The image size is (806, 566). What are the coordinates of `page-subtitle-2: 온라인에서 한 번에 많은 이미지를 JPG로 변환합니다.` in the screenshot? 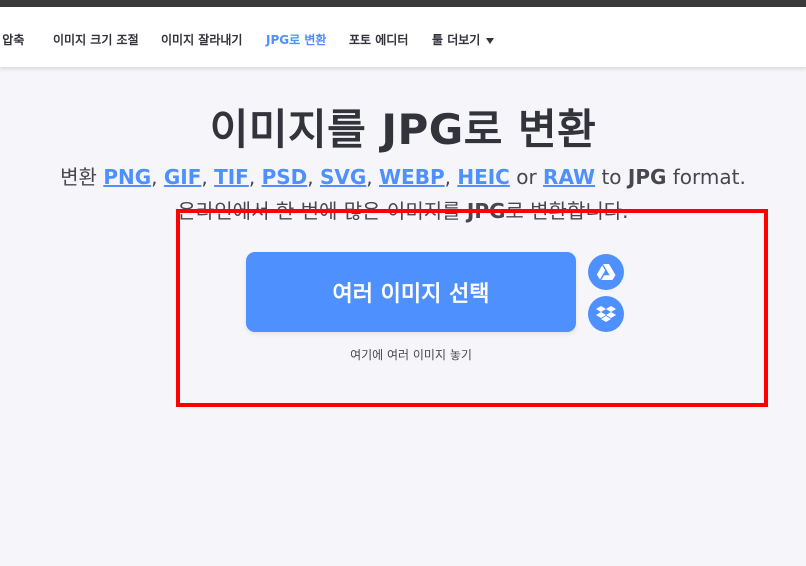 It's located at (403, 209).